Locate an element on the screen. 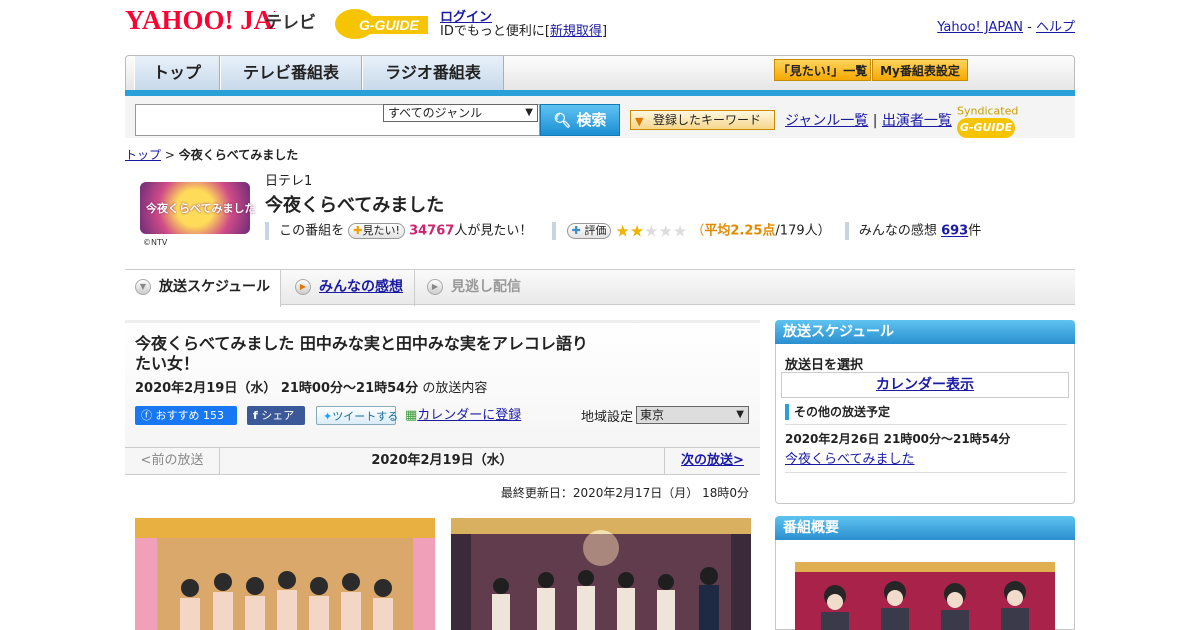  impressions-suffix: 件 is located at coordinates (975, 231).